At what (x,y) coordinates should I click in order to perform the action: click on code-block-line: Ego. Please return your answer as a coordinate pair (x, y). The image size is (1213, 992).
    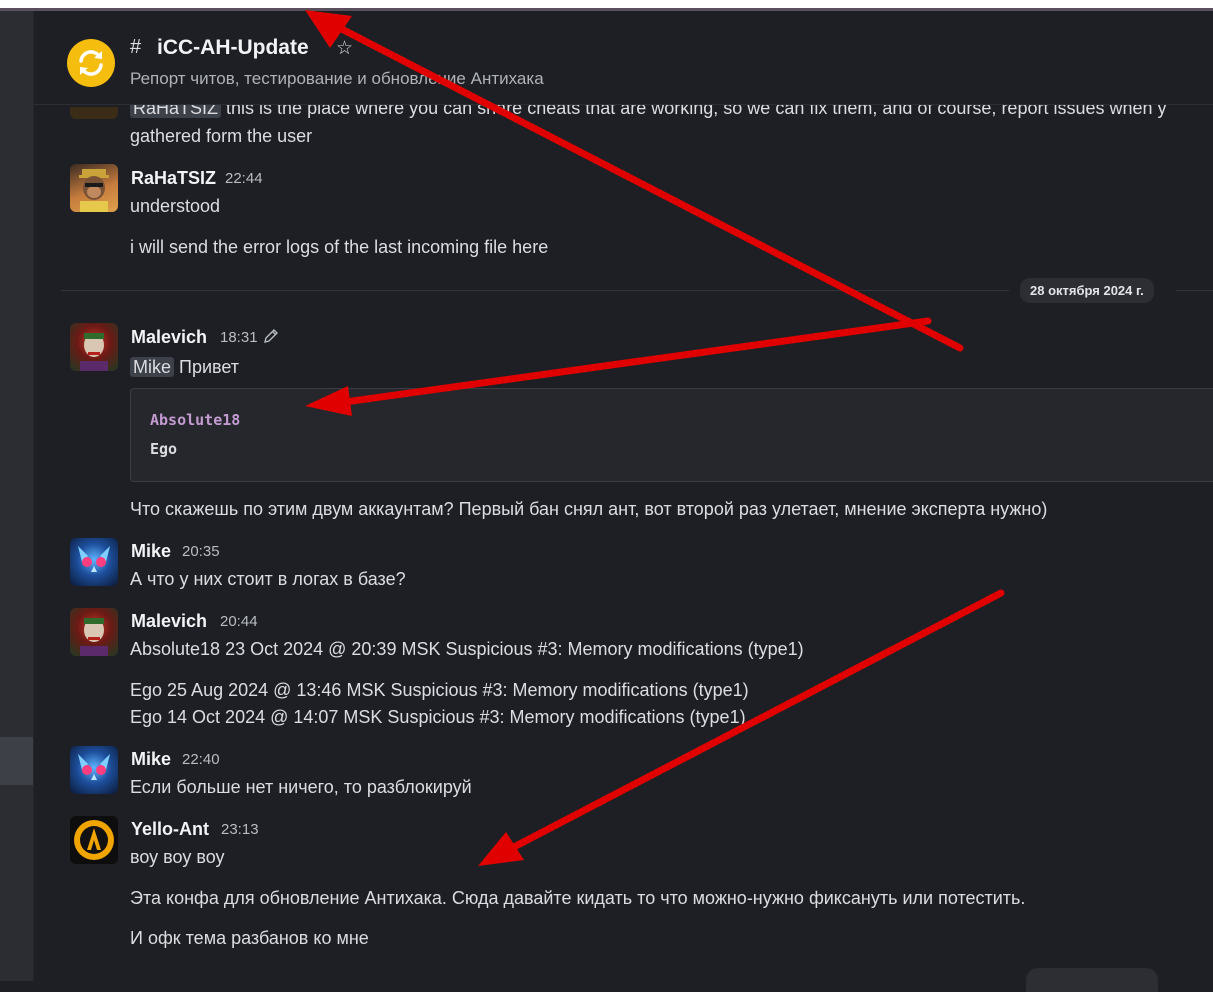
    Looking at the image, I should click on (164, 449).